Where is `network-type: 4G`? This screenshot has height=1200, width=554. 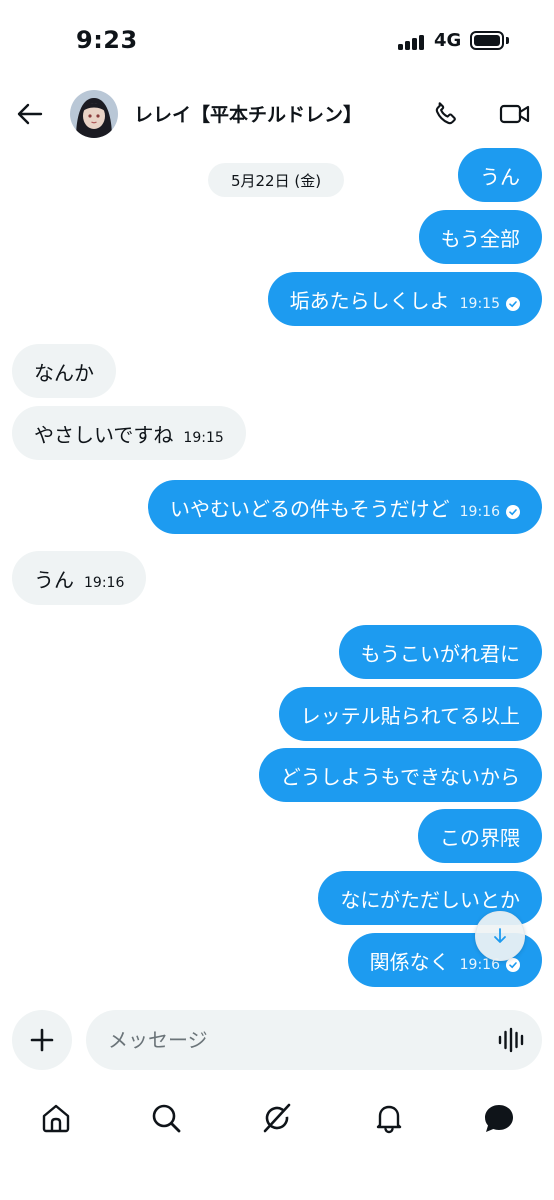 network-type: 4G is located at coordinates (448, 40).